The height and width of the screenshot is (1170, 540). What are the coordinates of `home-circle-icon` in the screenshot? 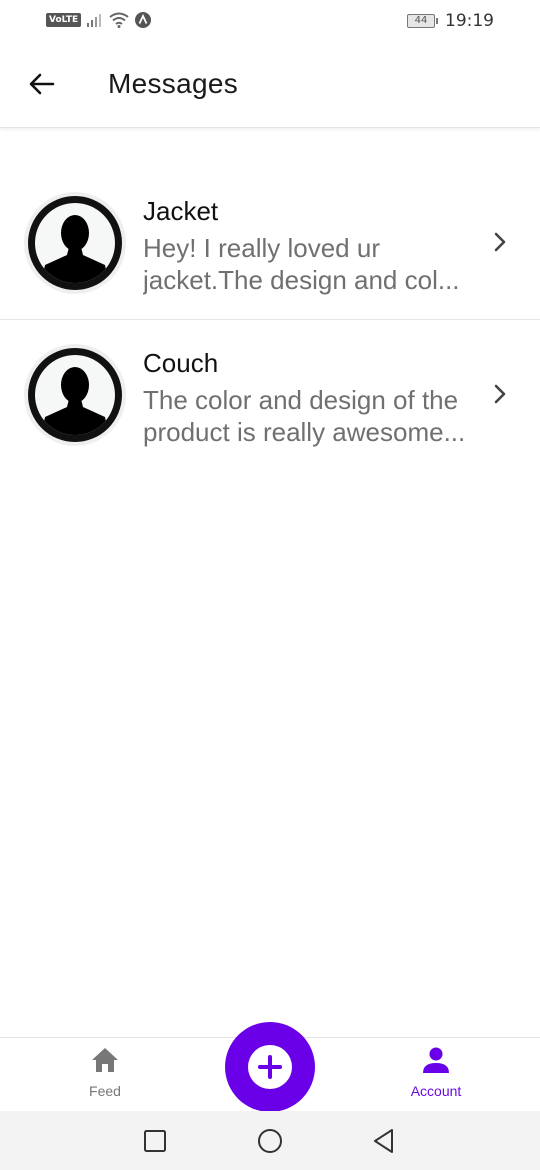 It's located at (270, 1141).